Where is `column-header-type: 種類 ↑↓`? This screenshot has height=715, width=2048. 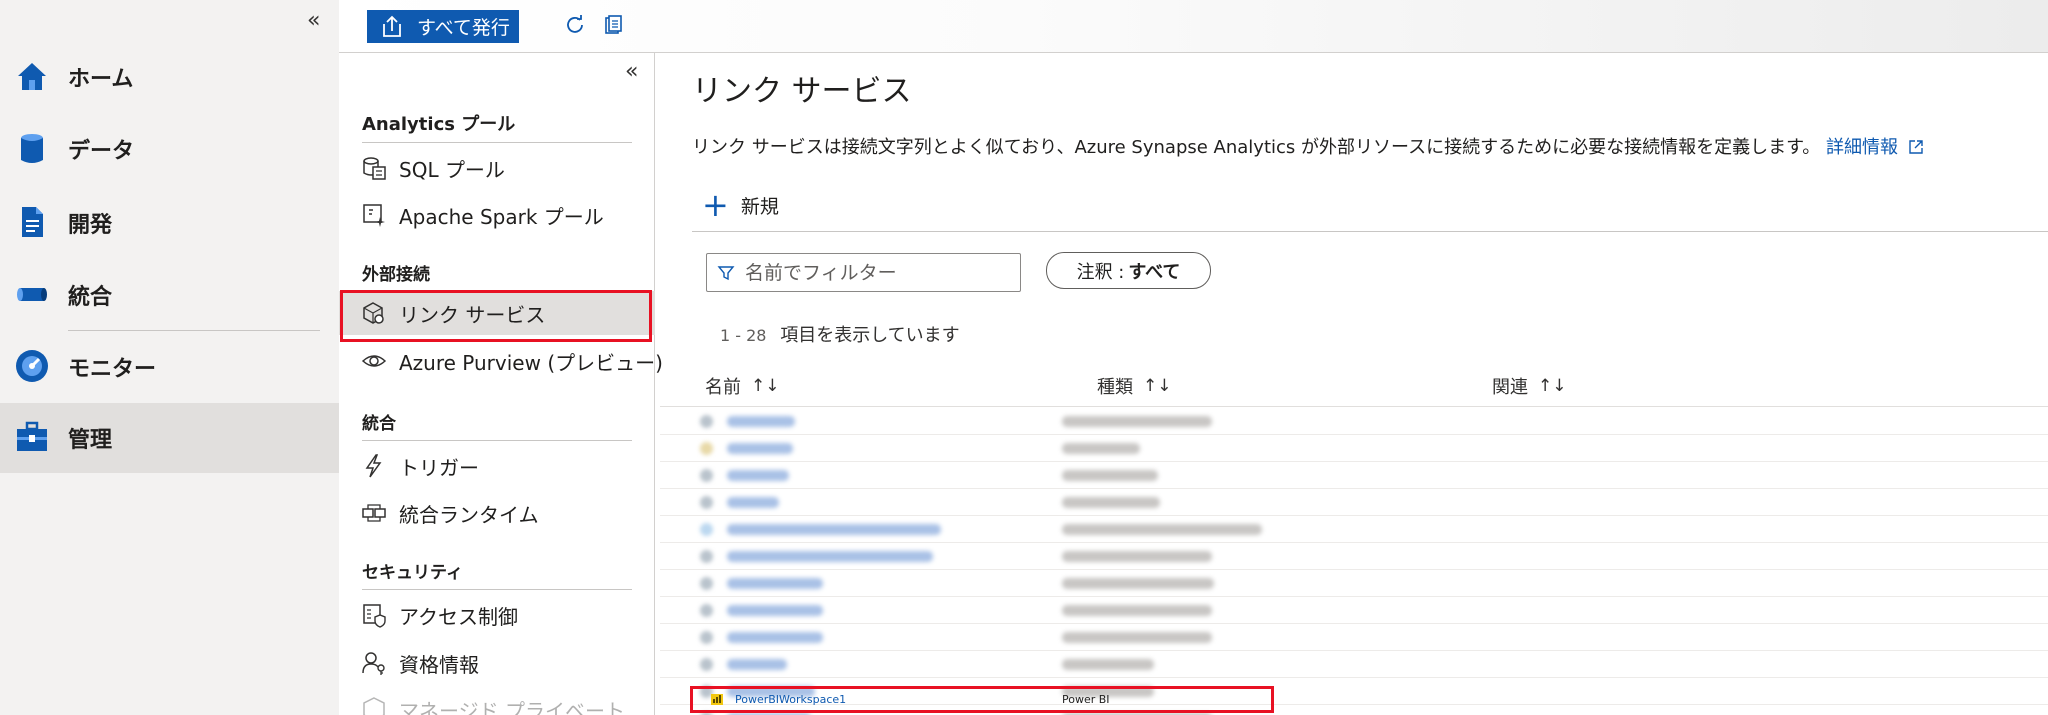 column-header-type: 種類 ↑↓ is located at coordinates (1134, 386).